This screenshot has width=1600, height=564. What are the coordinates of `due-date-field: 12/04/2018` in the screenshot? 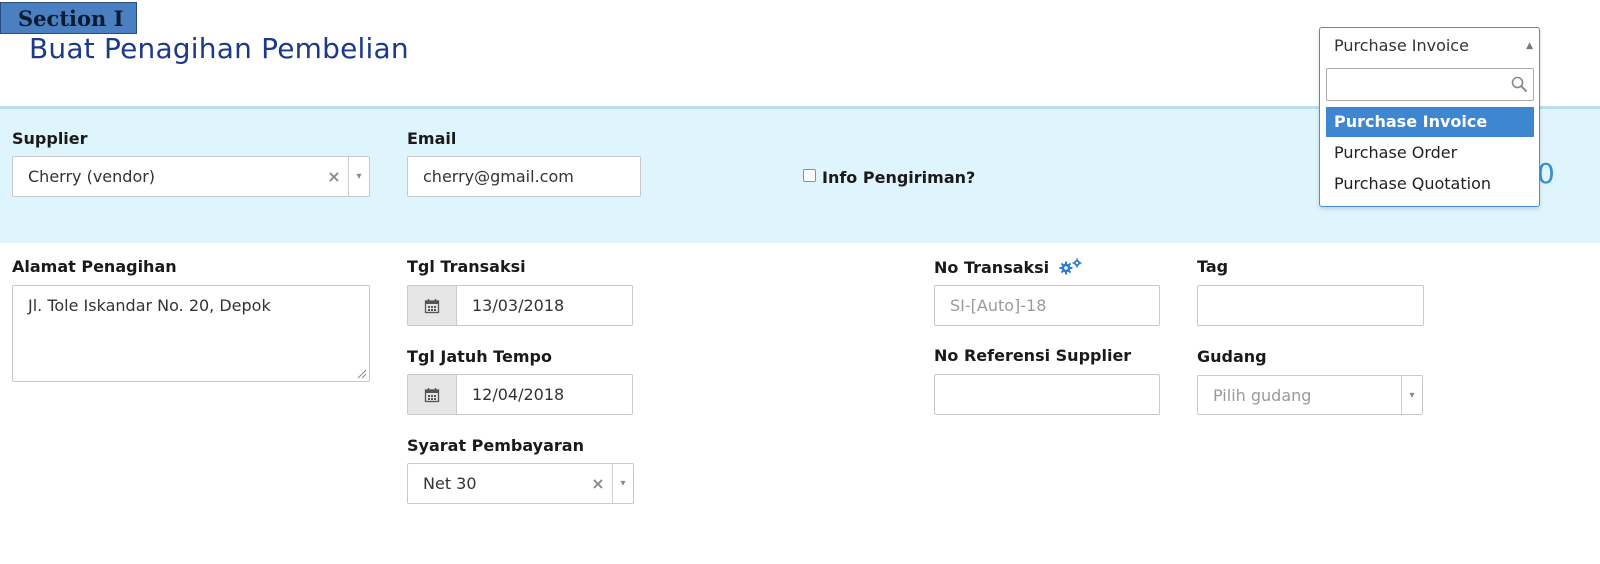 It's located at (520, 394).